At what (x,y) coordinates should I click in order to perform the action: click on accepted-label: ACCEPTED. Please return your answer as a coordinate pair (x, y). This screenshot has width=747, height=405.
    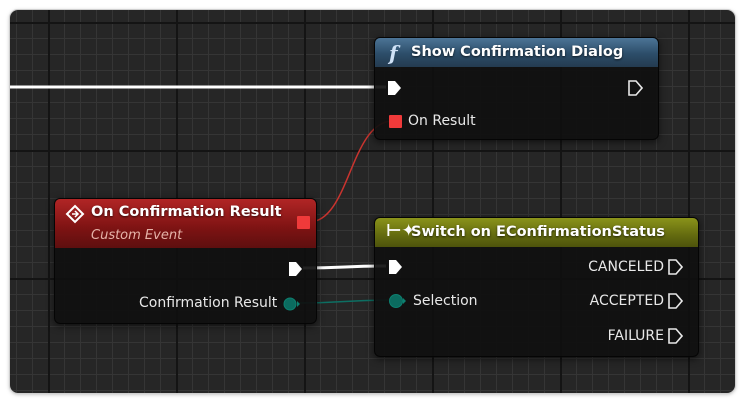
    Looking at the image, I should click on (626, 301).